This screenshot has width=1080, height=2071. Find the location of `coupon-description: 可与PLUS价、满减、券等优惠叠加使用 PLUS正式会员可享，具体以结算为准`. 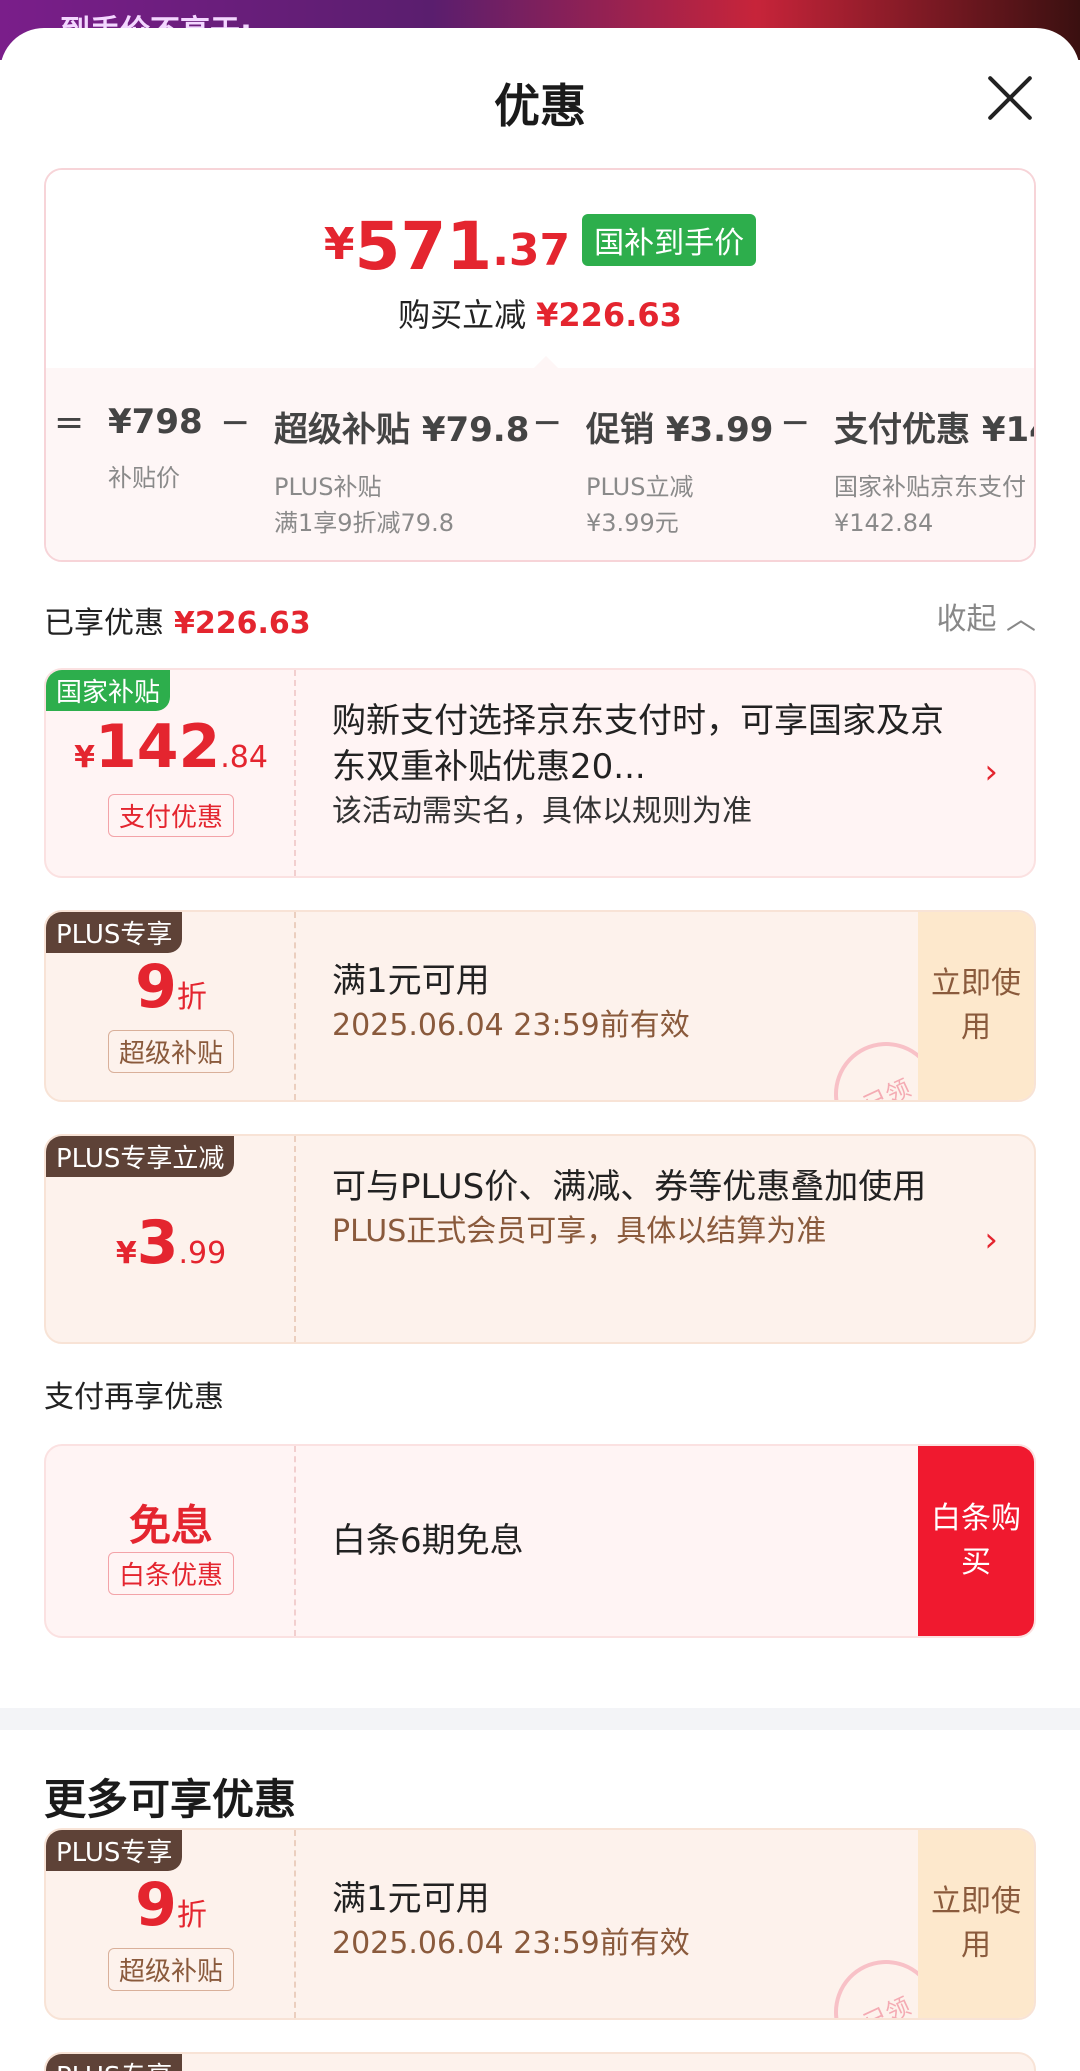

coupon-description: 可与PLUS价、满减、券等优惠叠加使用 PLUS正式会员可享，具体以结算为准 is located at coordinates (629, 1208).